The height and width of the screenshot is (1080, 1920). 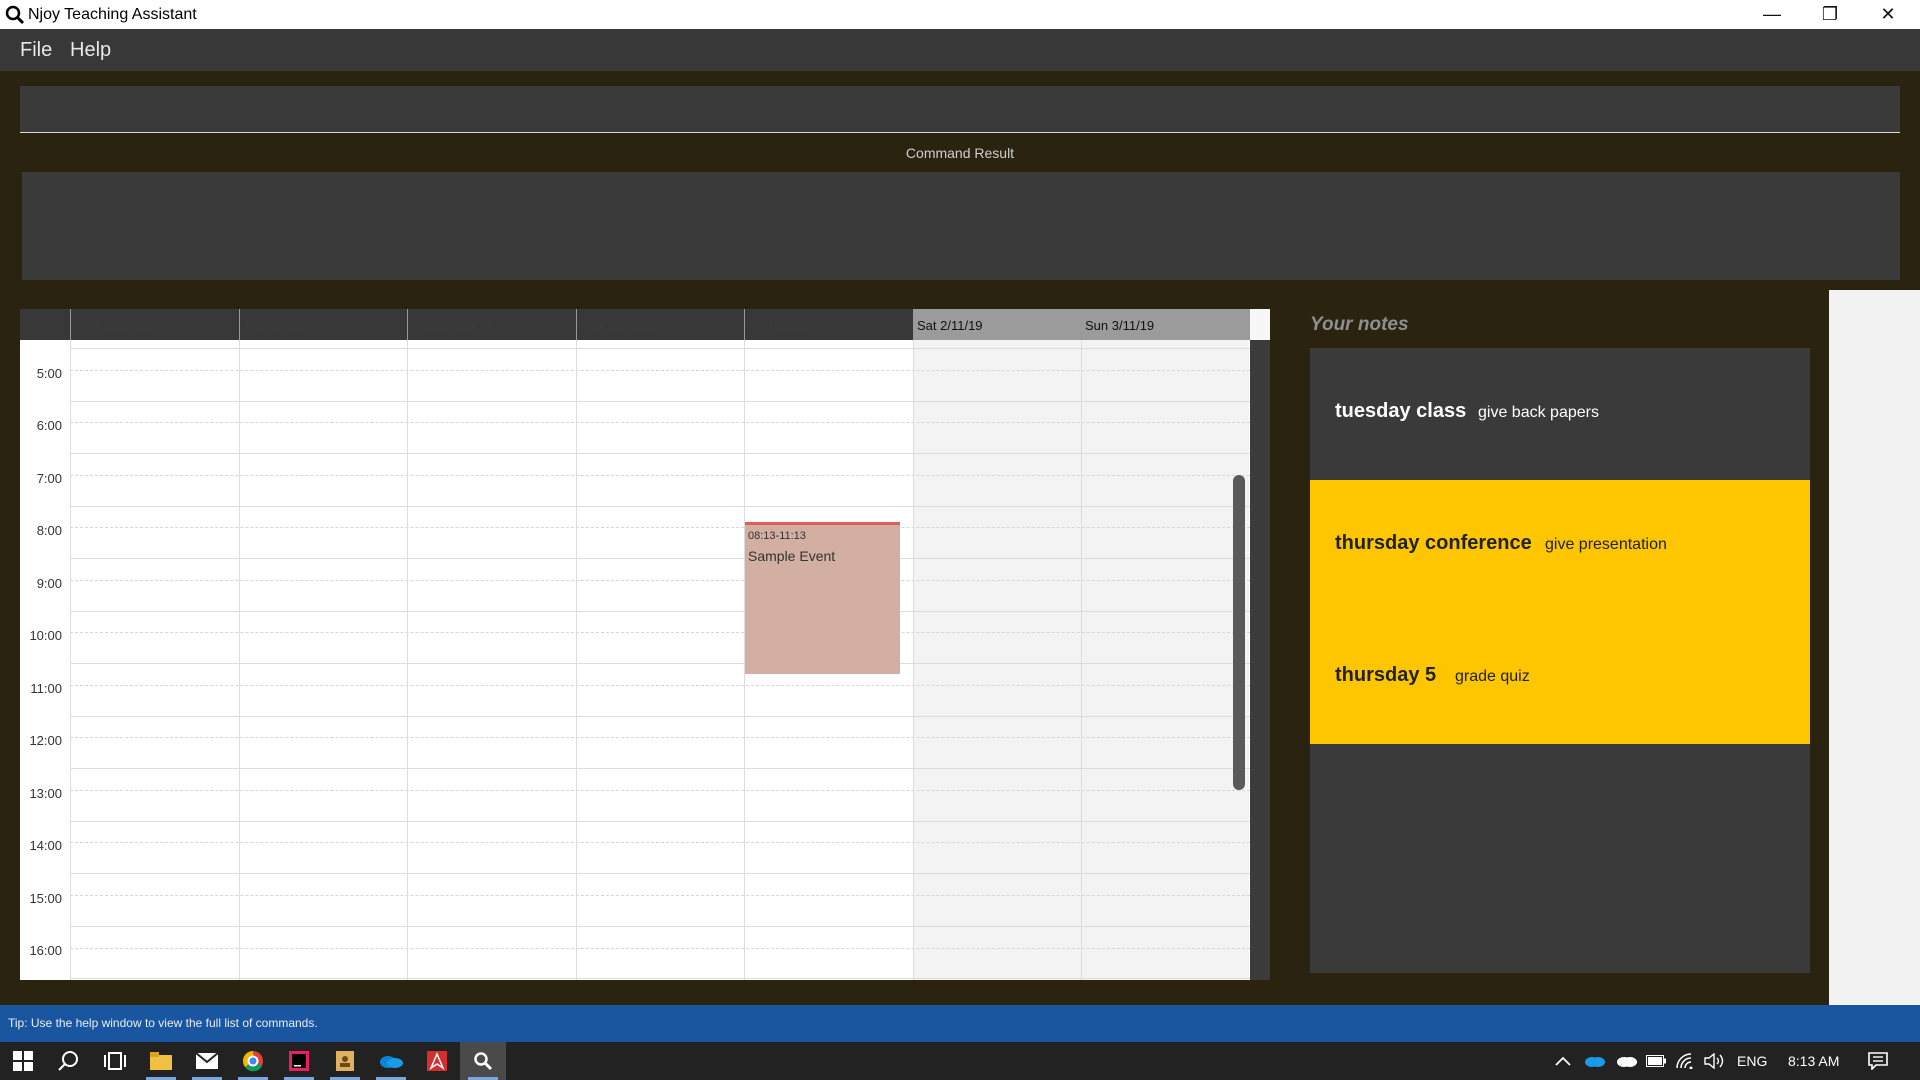 What do you see at coordinates (161, 1061) in the screenshot?
I see `file-explorer-icon` at bounding box center [161, 1061].